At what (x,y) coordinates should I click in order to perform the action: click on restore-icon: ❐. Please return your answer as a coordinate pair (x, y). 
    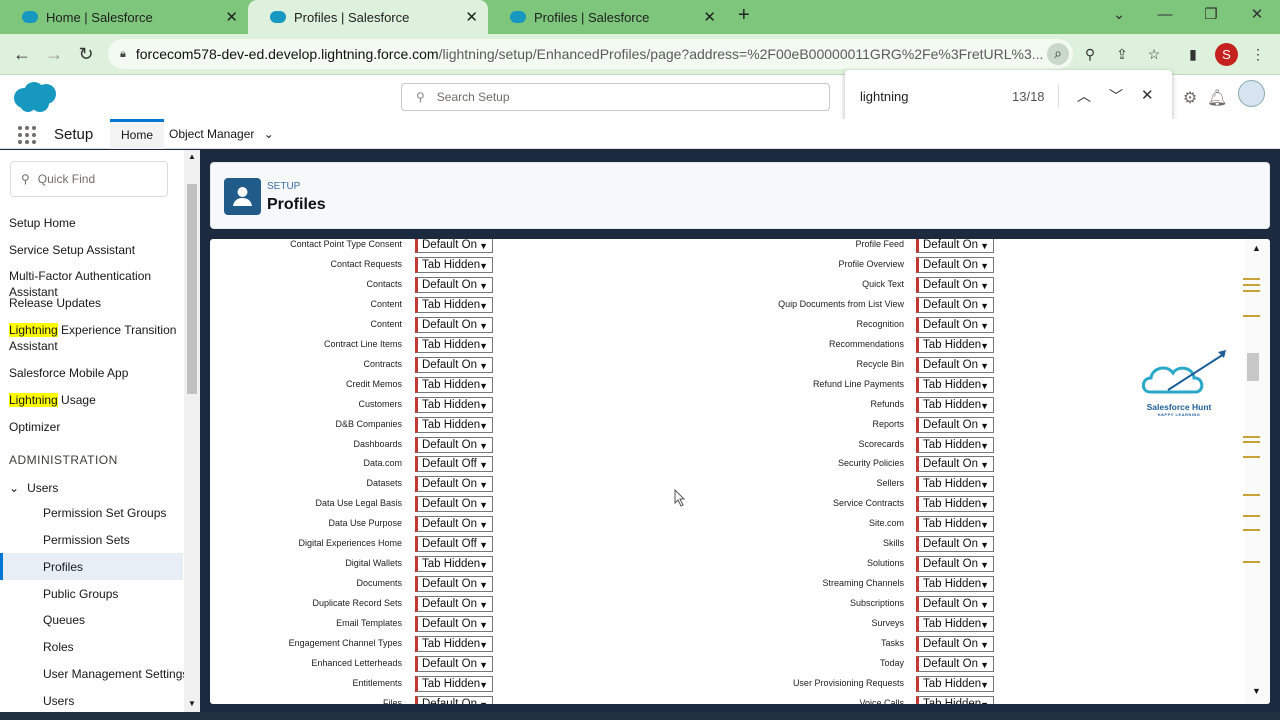
    Looking at the image, I should click on (1211, 17).